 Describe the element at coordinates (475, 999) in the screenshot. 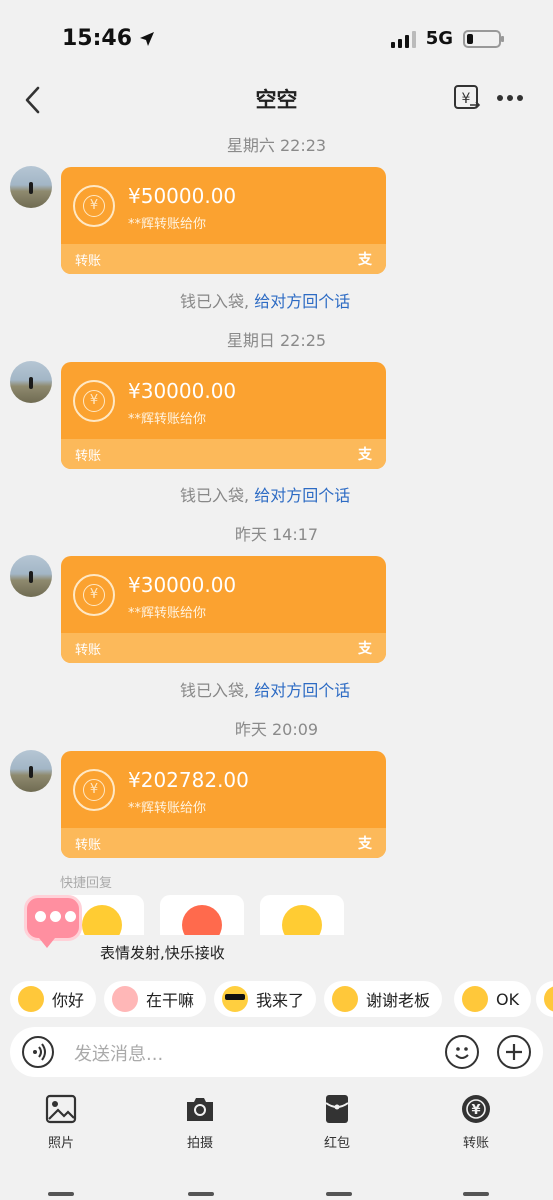

I see `ok-emoji-icon` at that location.